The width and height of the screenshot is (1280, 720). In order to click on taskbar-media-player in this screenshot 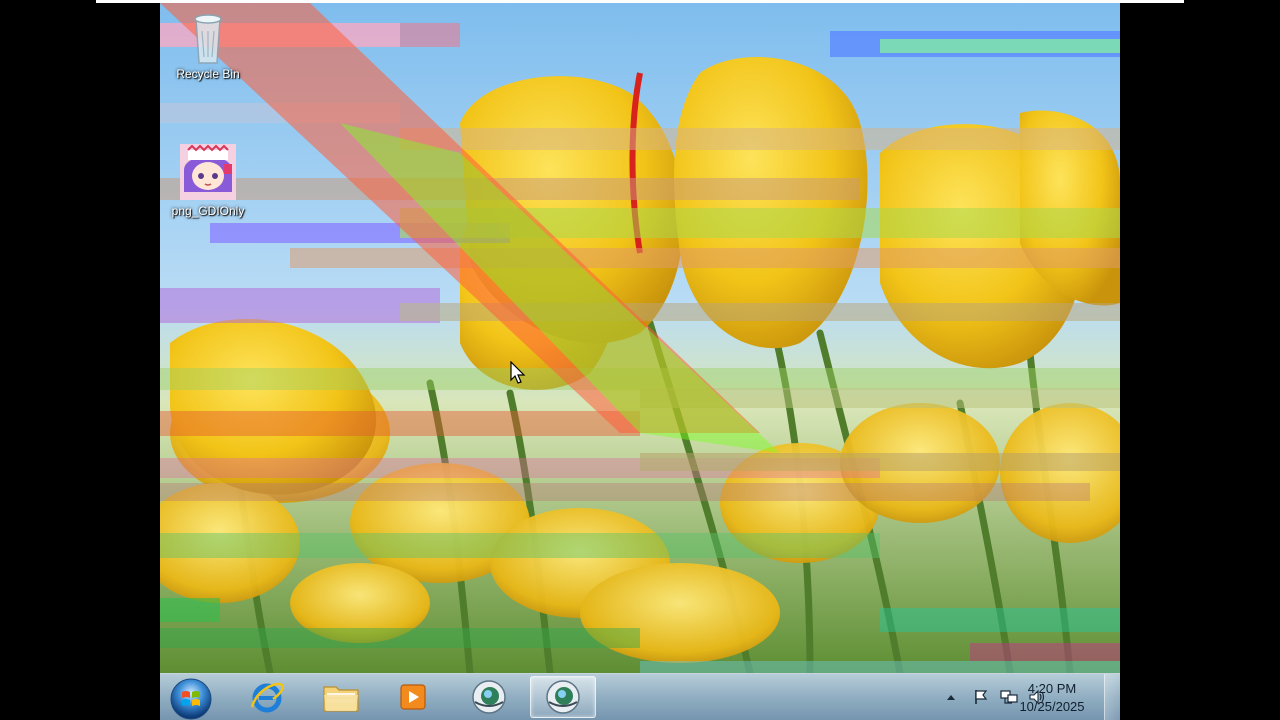, I will do `click(413, 697)`.